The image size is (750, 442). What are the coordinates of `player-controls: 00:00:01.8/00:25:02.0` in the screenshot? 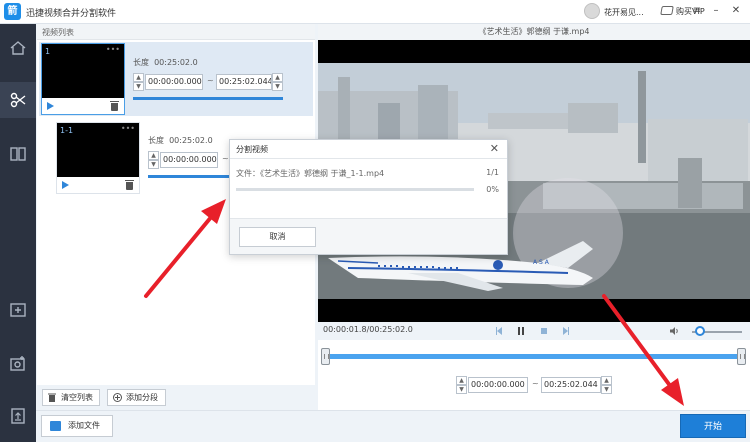 It's located at (534, 331).